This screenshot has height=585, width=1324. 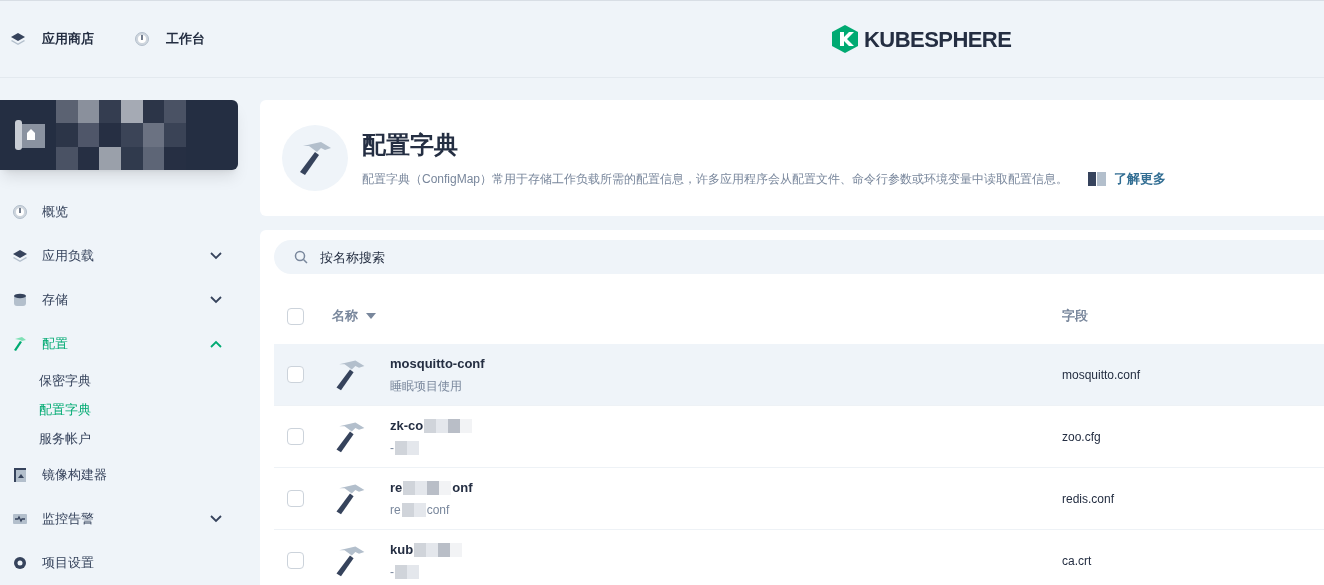 I want to click on book-icon, so click(x=1097, y=179).